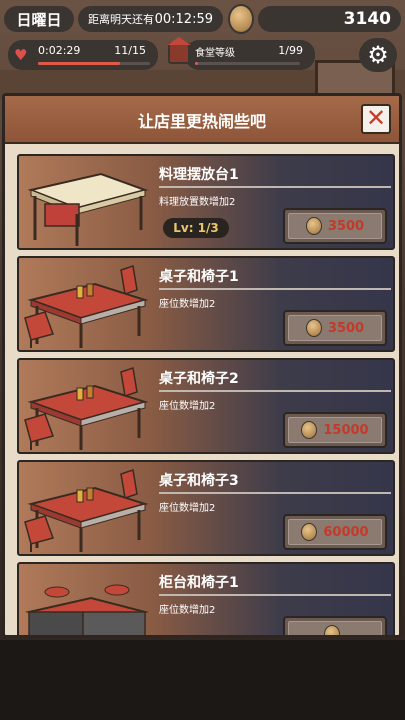 The height and width of the screenshot is (720, 405). Describe the element at coordinates (199, 379) in the screenshot. I see `item-name: 桌子和椅子2` at that location.